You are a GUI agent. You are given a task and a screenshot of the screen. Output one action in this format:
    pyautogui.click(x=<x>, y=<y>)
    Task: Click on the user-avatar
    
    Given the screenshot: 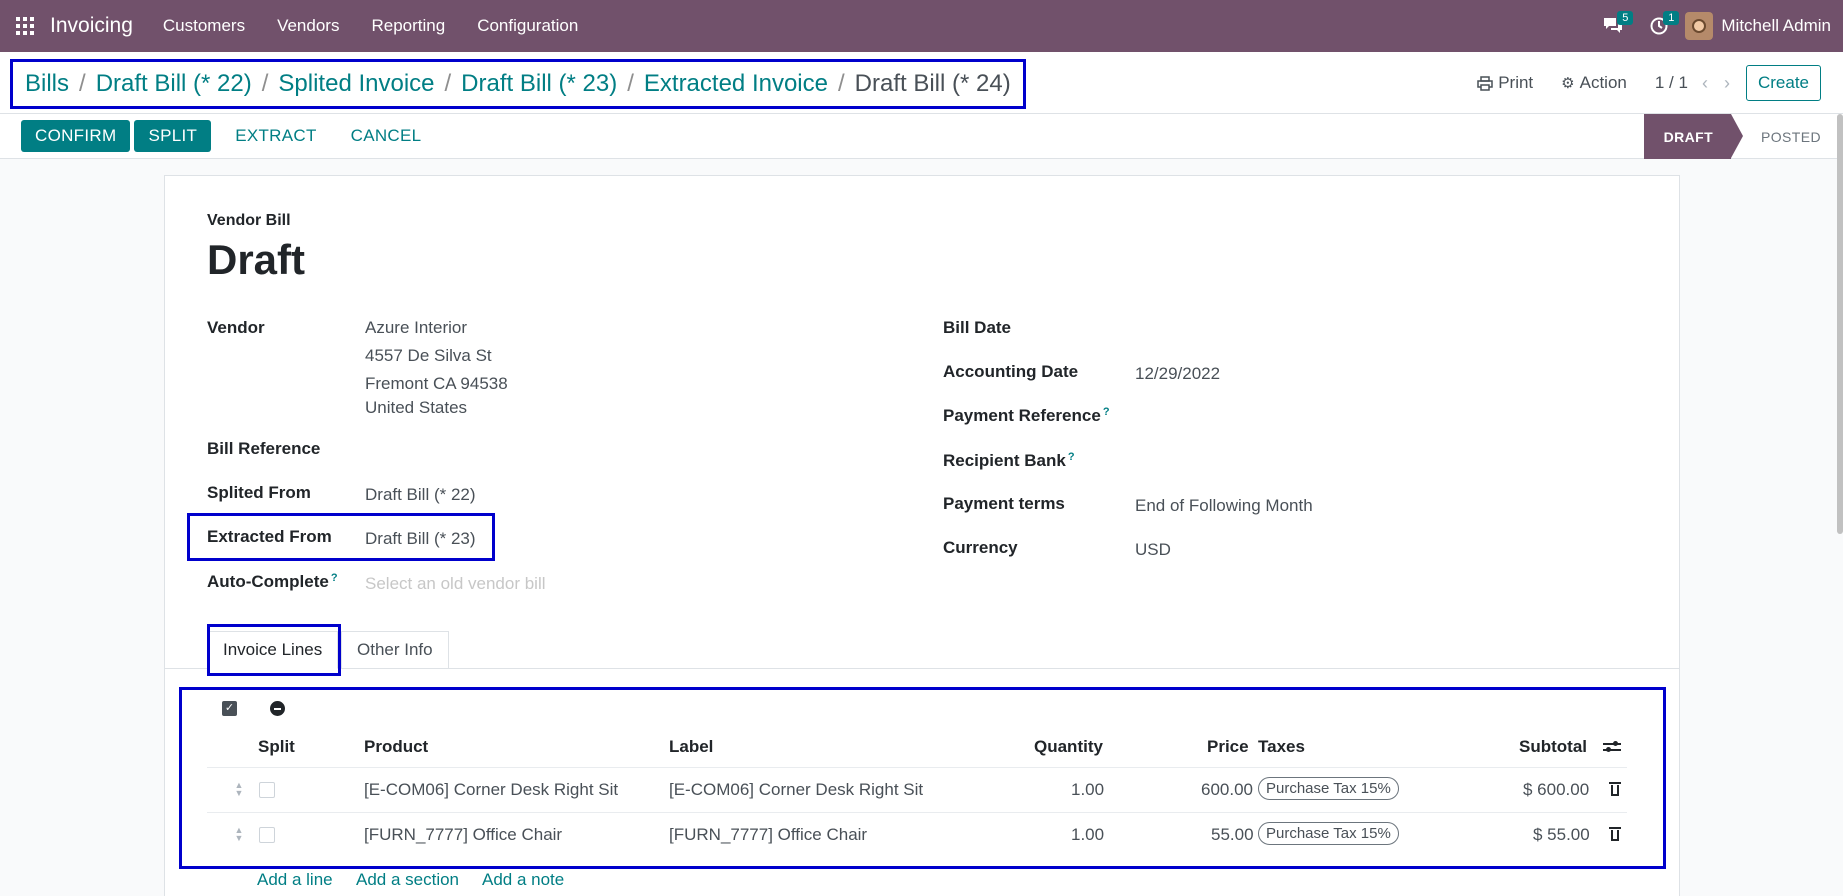 What is the action you would take?
    pyautogui.click(x=1699, y=26)
    